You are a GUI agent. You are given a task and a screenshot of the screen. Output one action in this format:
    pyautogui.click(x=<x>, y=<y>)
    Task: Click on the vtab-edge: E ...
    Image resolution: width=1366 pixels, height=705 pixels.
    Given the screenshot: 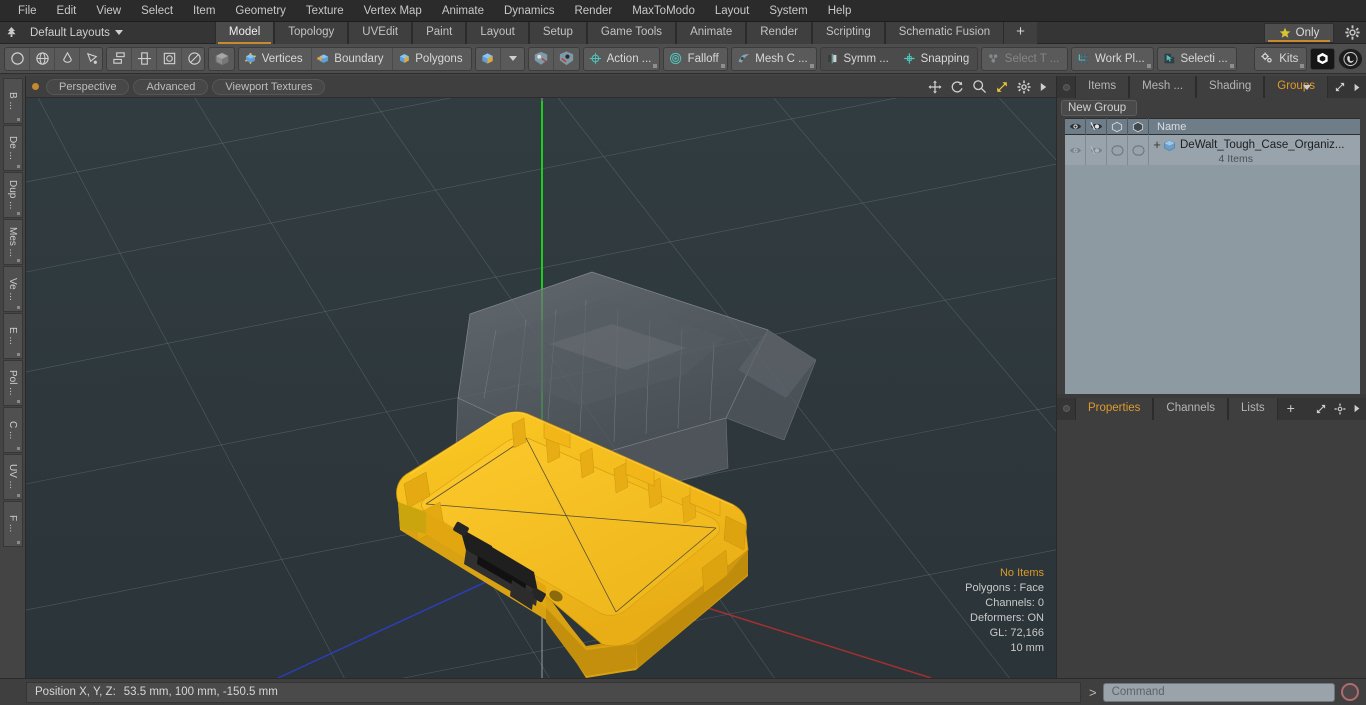 What is the action you would take?
    pyautogui.click(x=12, y=336)
    